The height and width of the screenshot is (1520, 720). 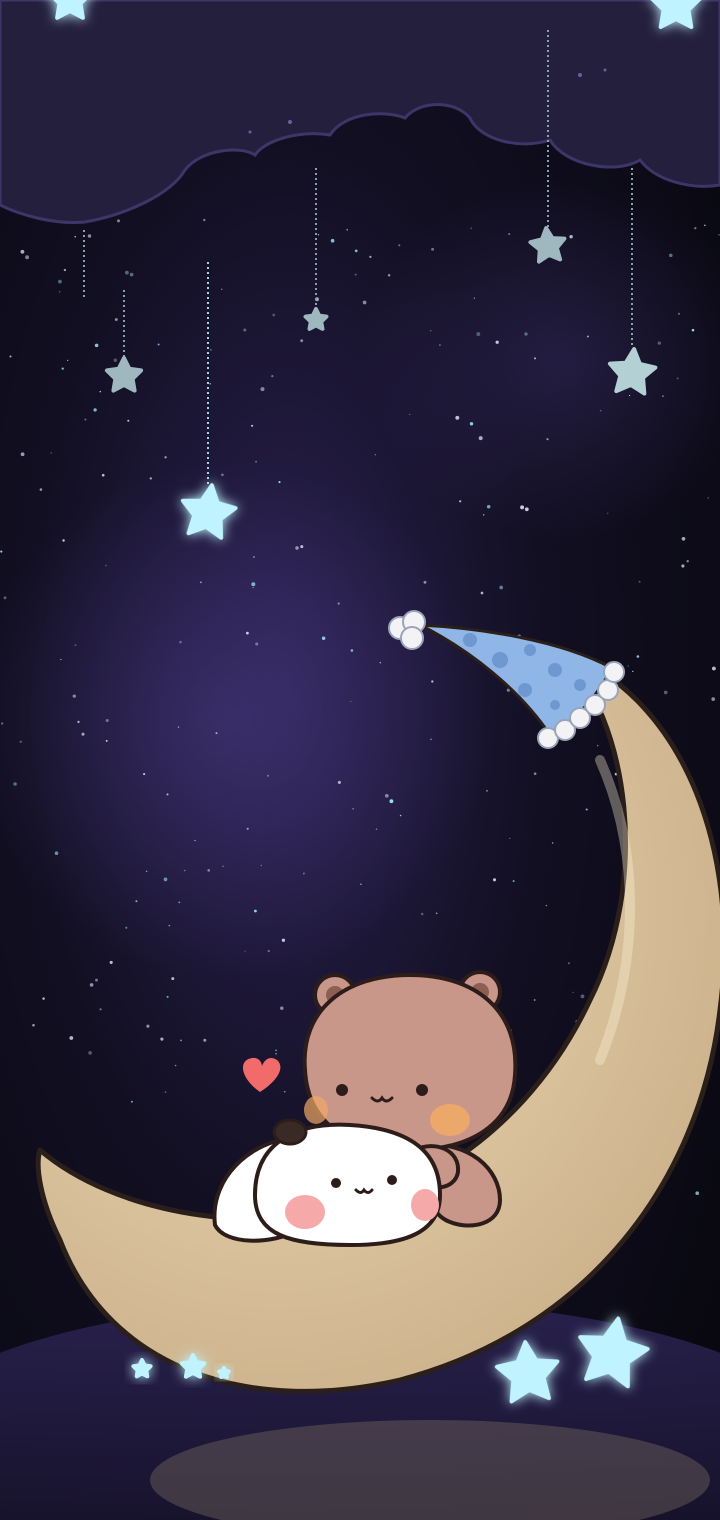 I want to click on panda-ear, so click(x=290, y=1132).